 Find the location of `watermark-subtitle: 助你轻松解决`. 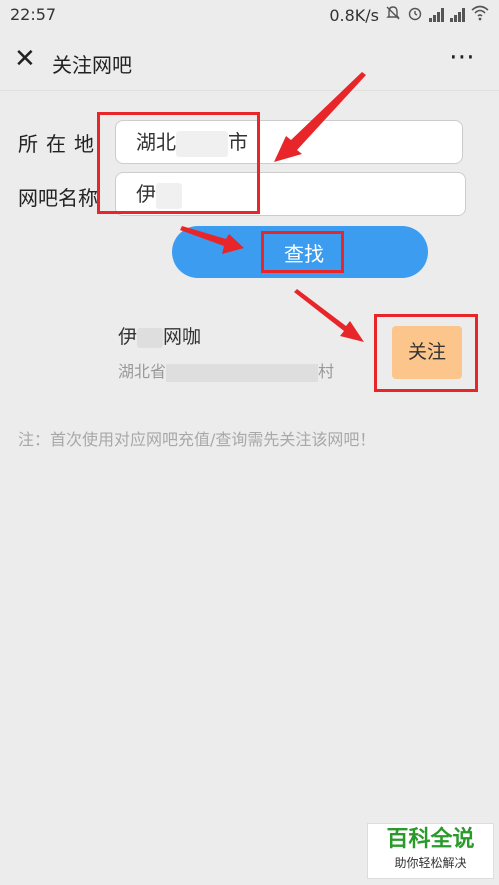

watermark-subtitle: 助你轻松解决 is located at coordinates (430, 863).